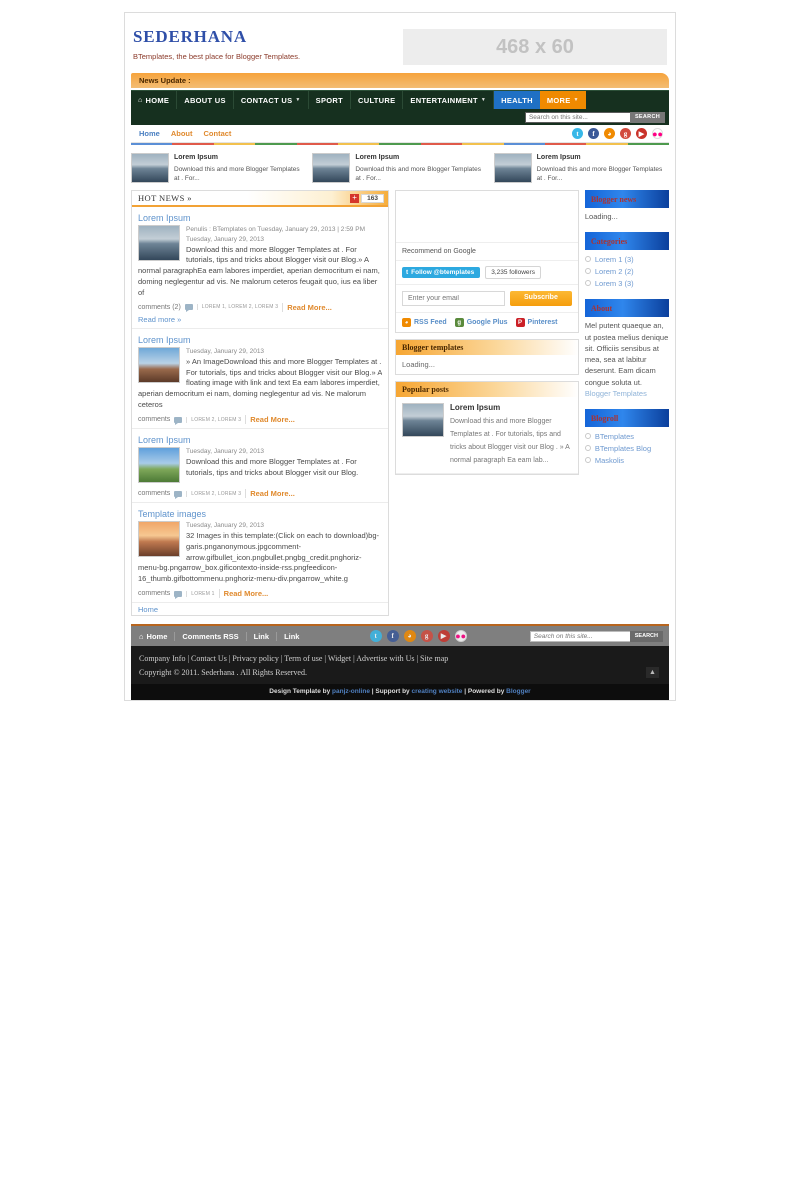 The height and width of the screenshot is (1200, 800). I want to click on footer-search-input, so click(579, 636).